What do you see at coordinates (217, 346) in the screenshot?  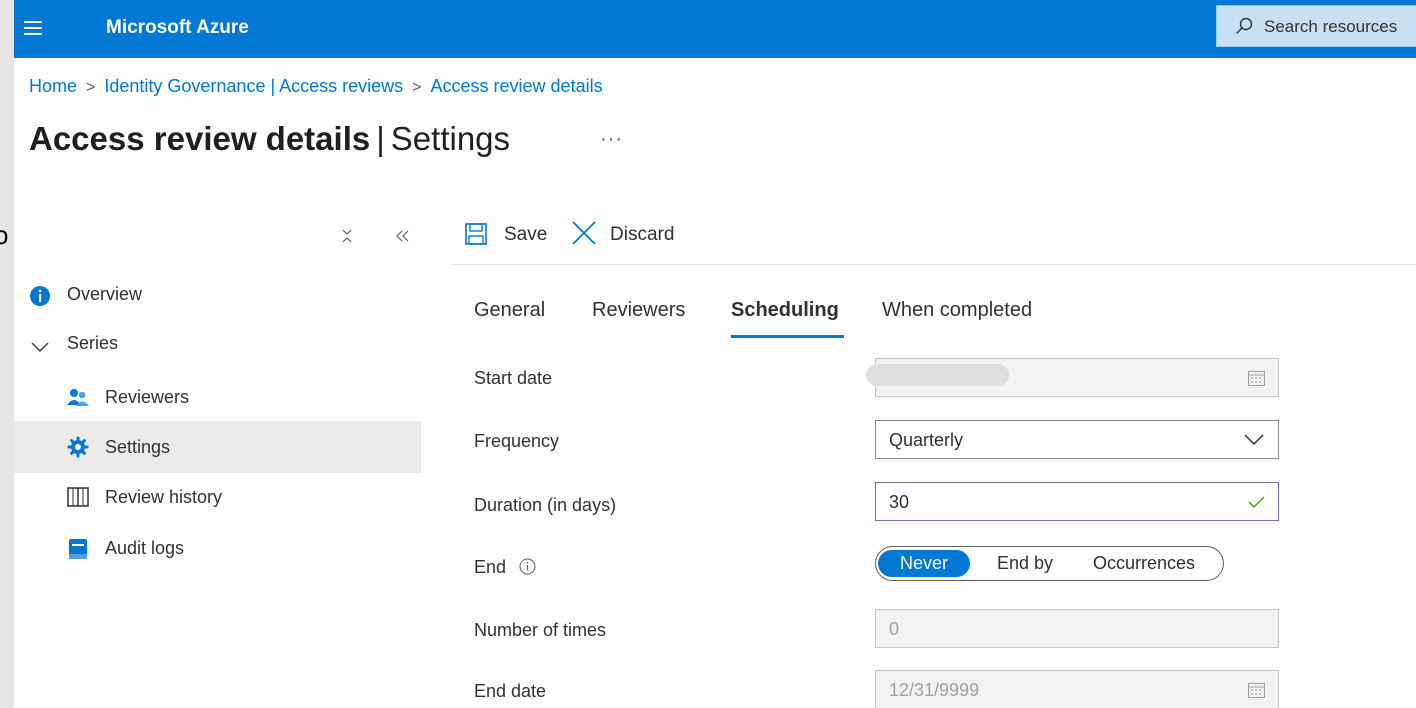 I see `sidebar-item-series: Series` at bounding box center [217, 346].